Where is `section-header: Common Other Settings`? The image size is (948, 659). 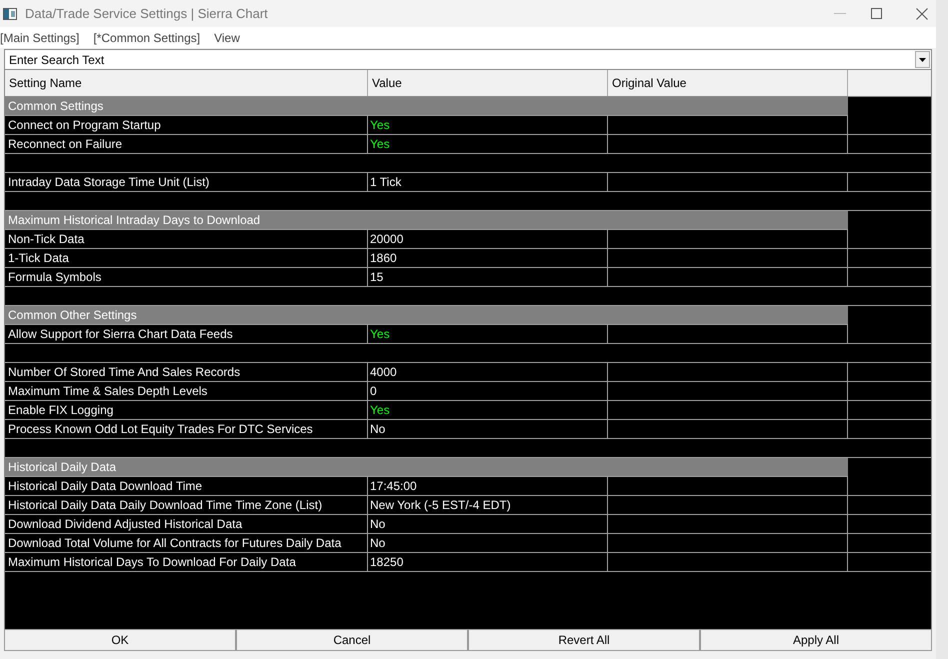
section-header: Common Other Settings is located at coordinates (426, 315).